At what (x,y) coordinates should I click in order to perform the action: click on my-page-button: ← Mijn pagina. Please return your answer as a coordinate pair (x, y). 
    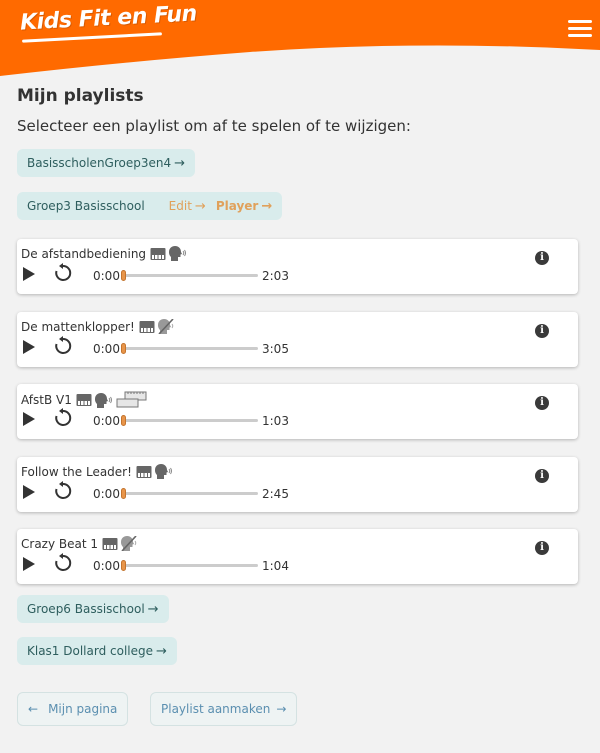
    Looking at the image, I should click on (73, 709).